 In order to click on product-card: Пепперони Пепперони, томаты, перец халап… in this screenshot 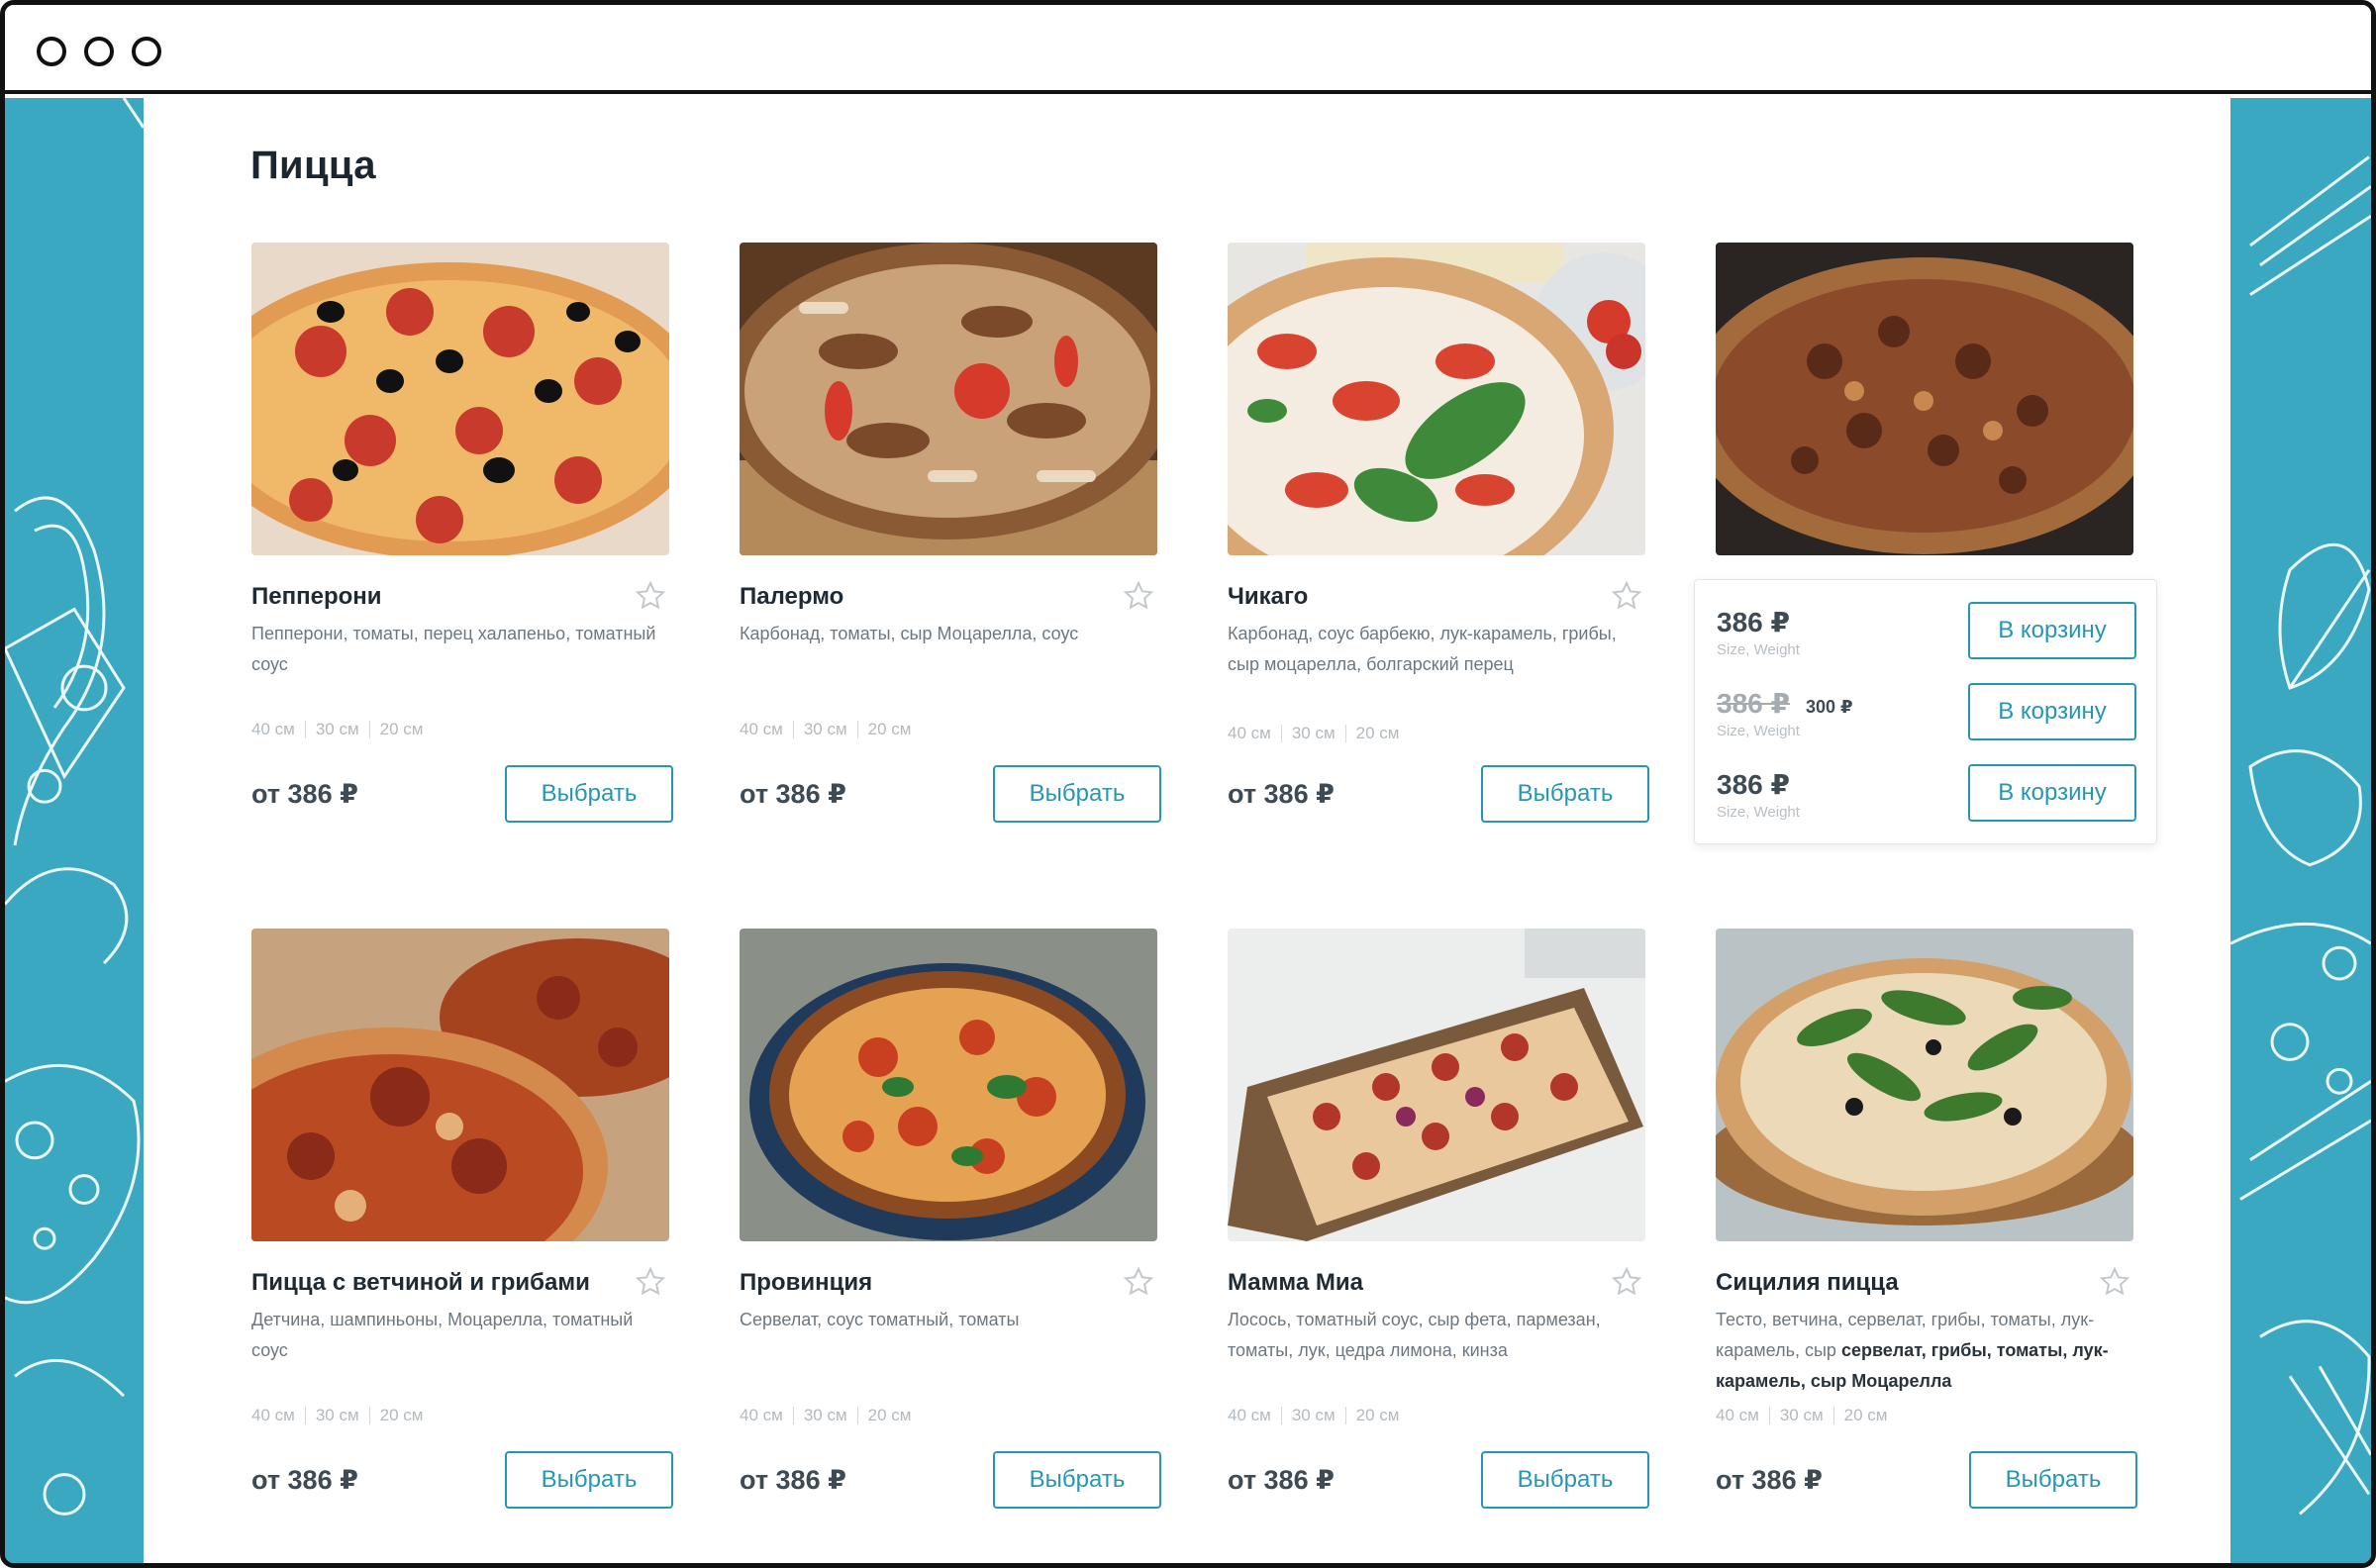, I will do `click(462, 533)`.